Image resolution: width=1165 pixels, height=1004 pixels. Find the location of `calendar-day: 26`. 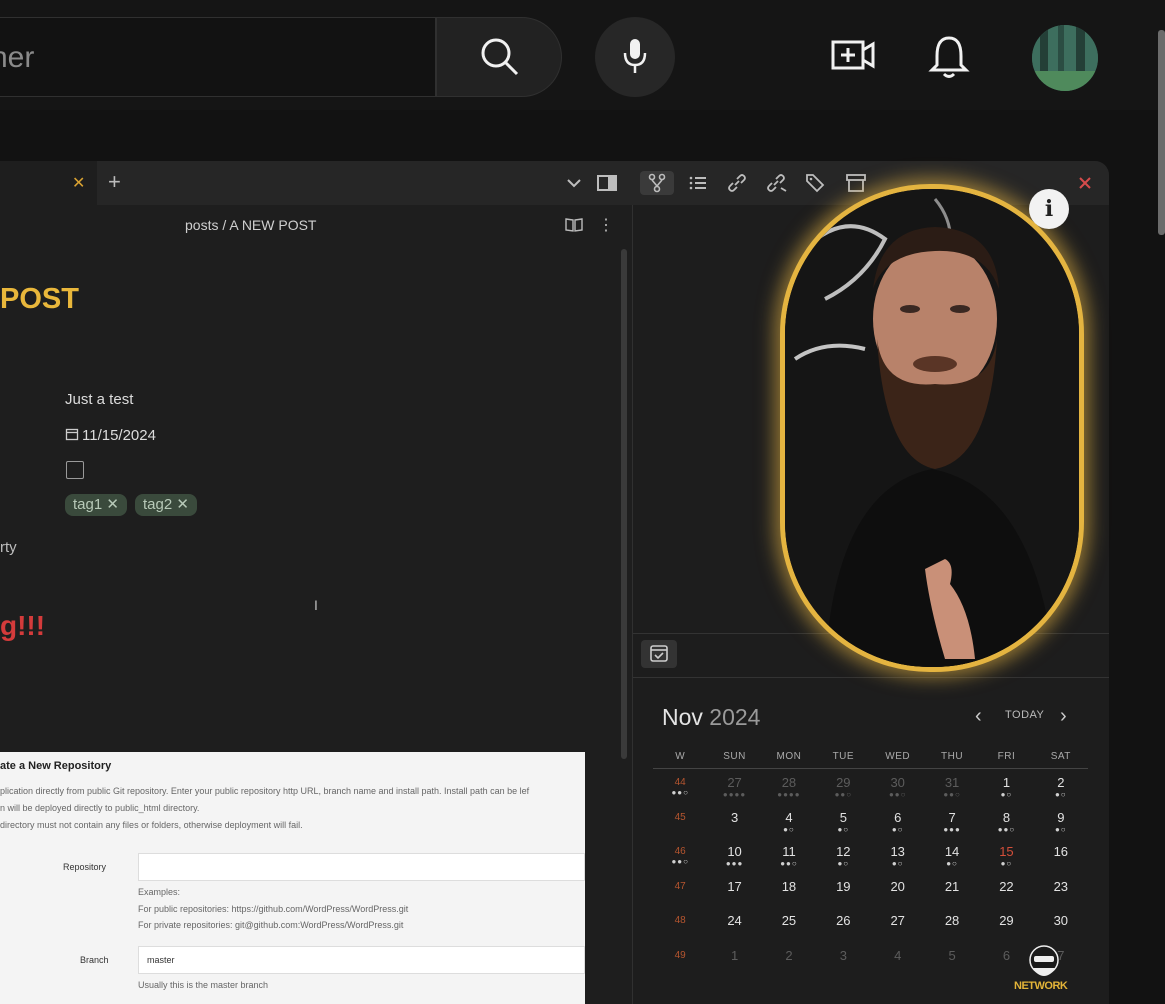

calendar-day: 26 is located at coordinates (843, 924).